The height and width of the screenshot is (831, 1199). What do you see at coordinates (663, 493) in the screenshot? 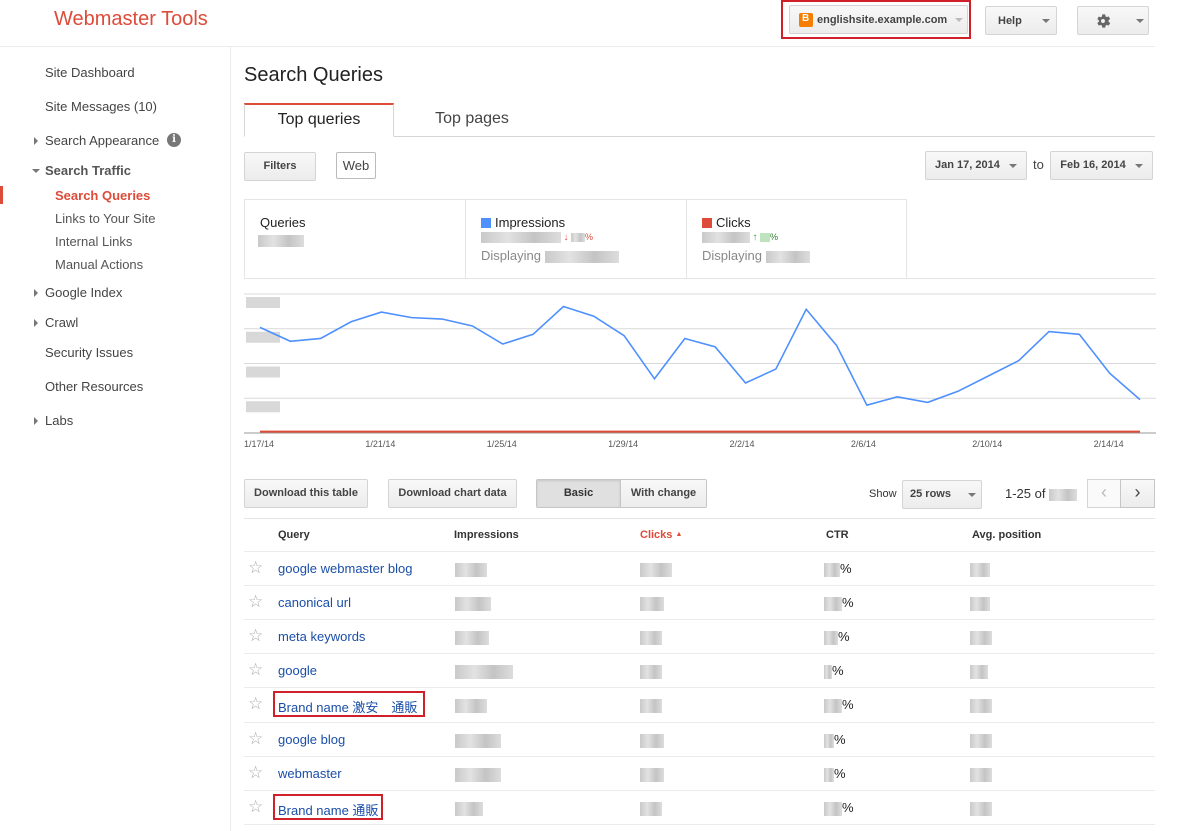
I see `with-change-view-button: With change` at bounding box center [663, 493].